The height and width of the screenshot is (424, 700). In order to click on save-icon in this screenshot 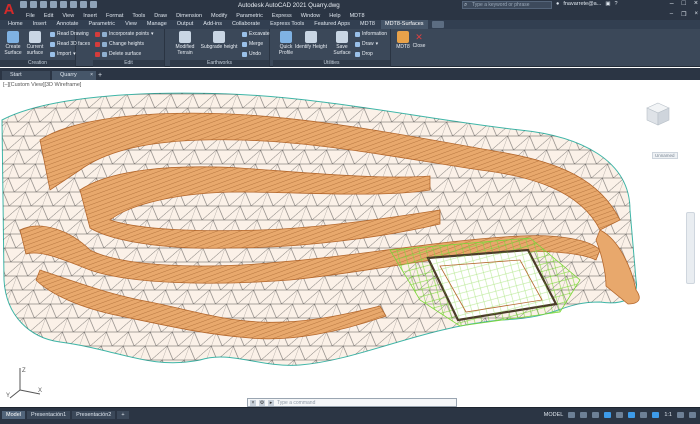, I will do `click(43, 4)`.